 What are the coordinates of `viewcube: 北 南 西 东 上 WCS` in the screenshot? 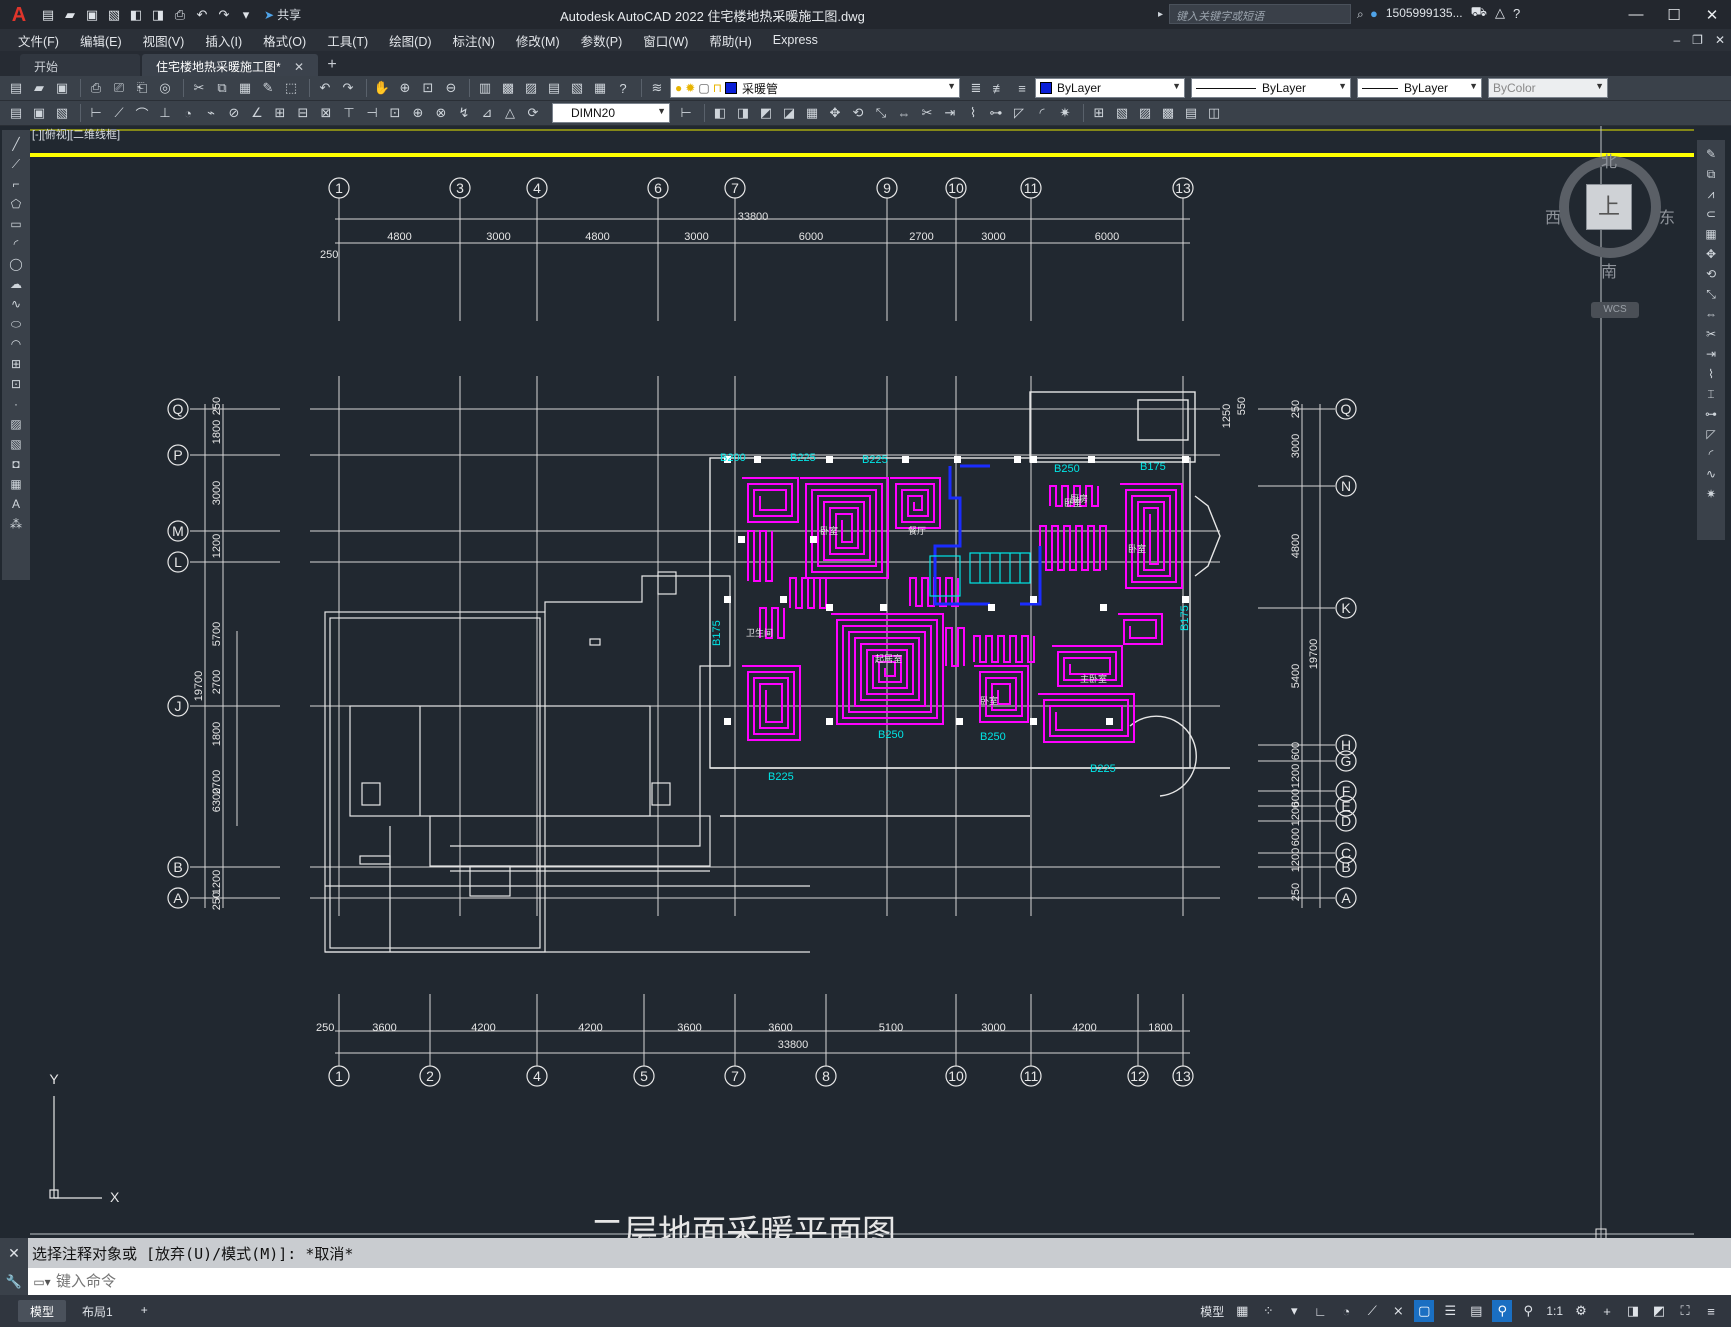 It's located at (1610, 233).